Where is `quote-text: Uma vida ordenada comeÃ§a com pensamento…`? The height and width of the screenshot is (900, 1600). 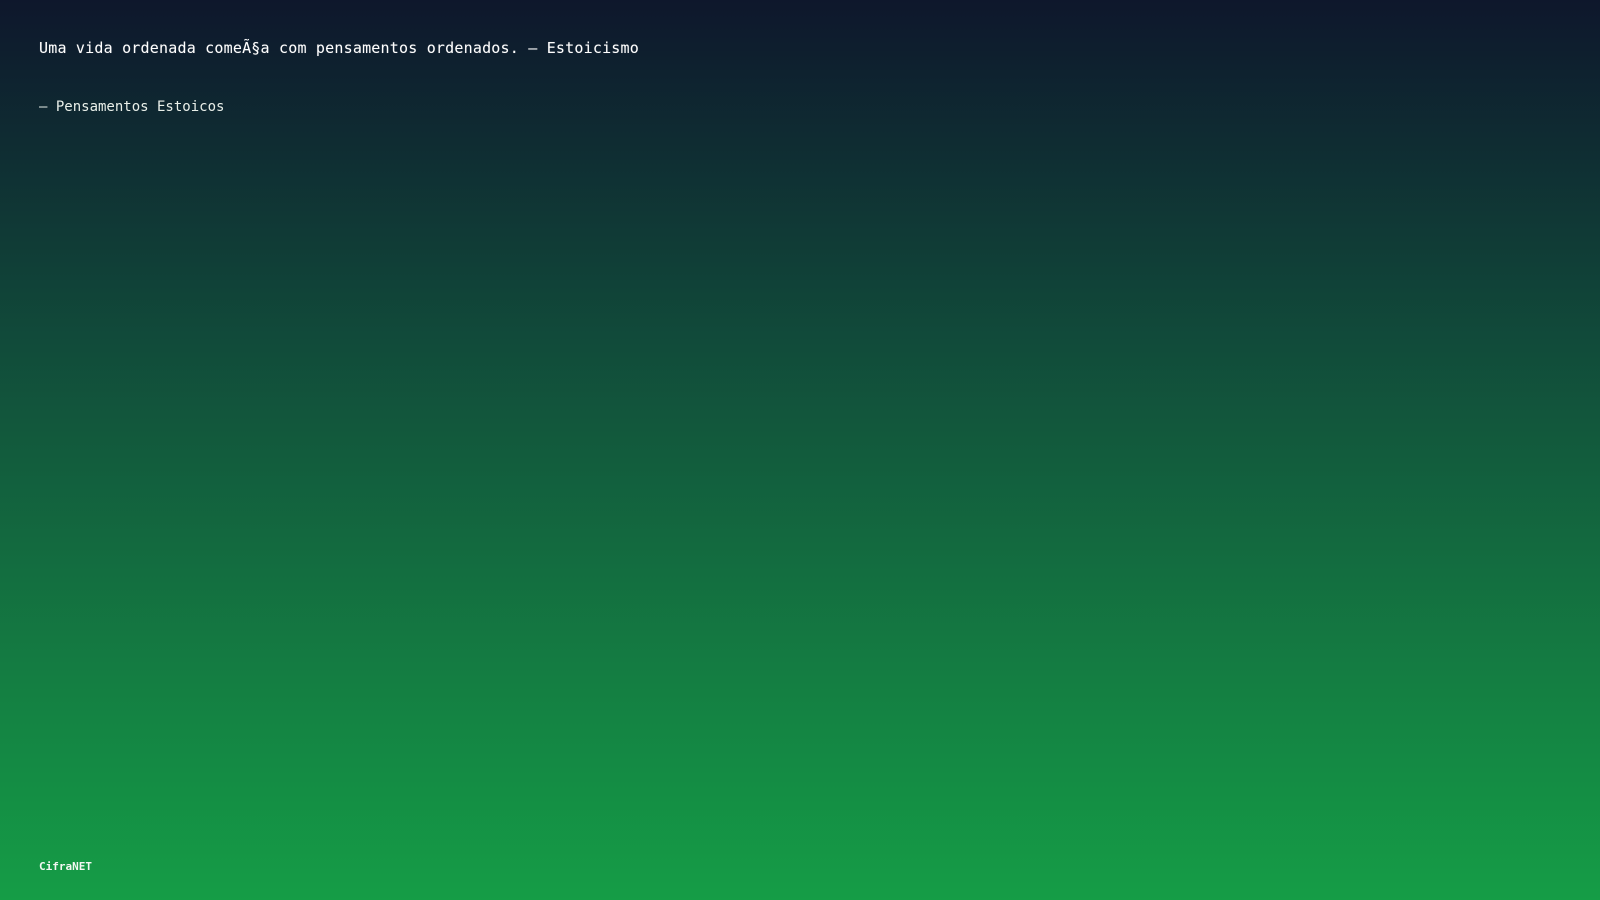 quote-text: Uma vida ordenada comeÃ§a com pensamento… is located at coordinates (339, 48).